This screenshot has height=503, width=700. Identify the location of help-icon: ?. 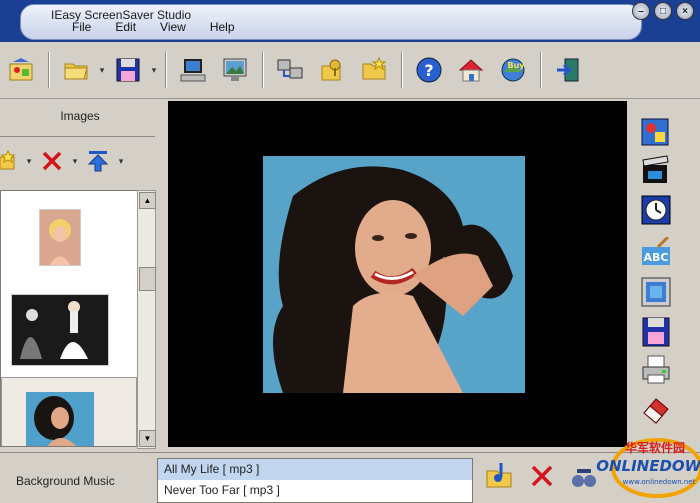
(429, 70).